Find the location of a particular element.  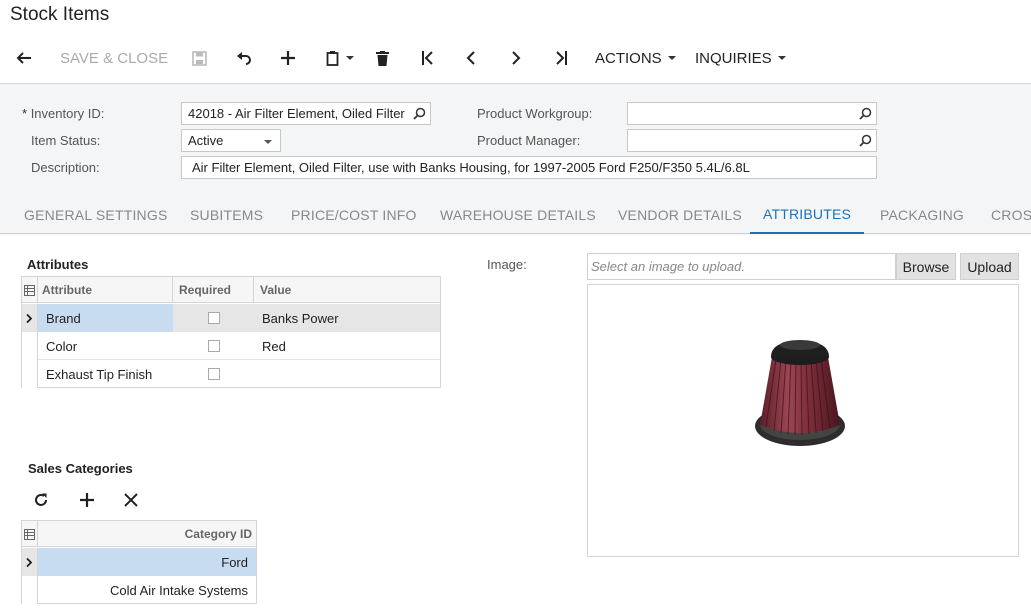

column-category-id: Category ID is located at coordinates (147, 534).